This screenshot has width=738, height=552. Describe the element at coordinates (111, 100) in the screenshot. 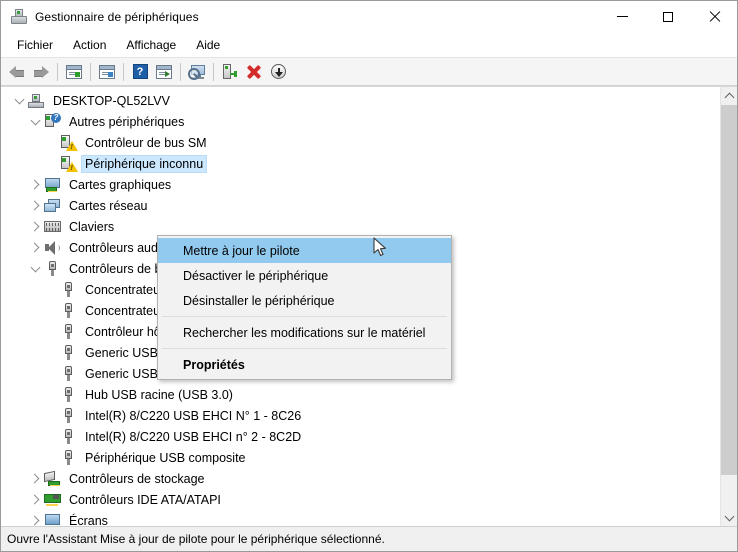

I see `tree-label: DESKTOP-QL52LVV` at that location.